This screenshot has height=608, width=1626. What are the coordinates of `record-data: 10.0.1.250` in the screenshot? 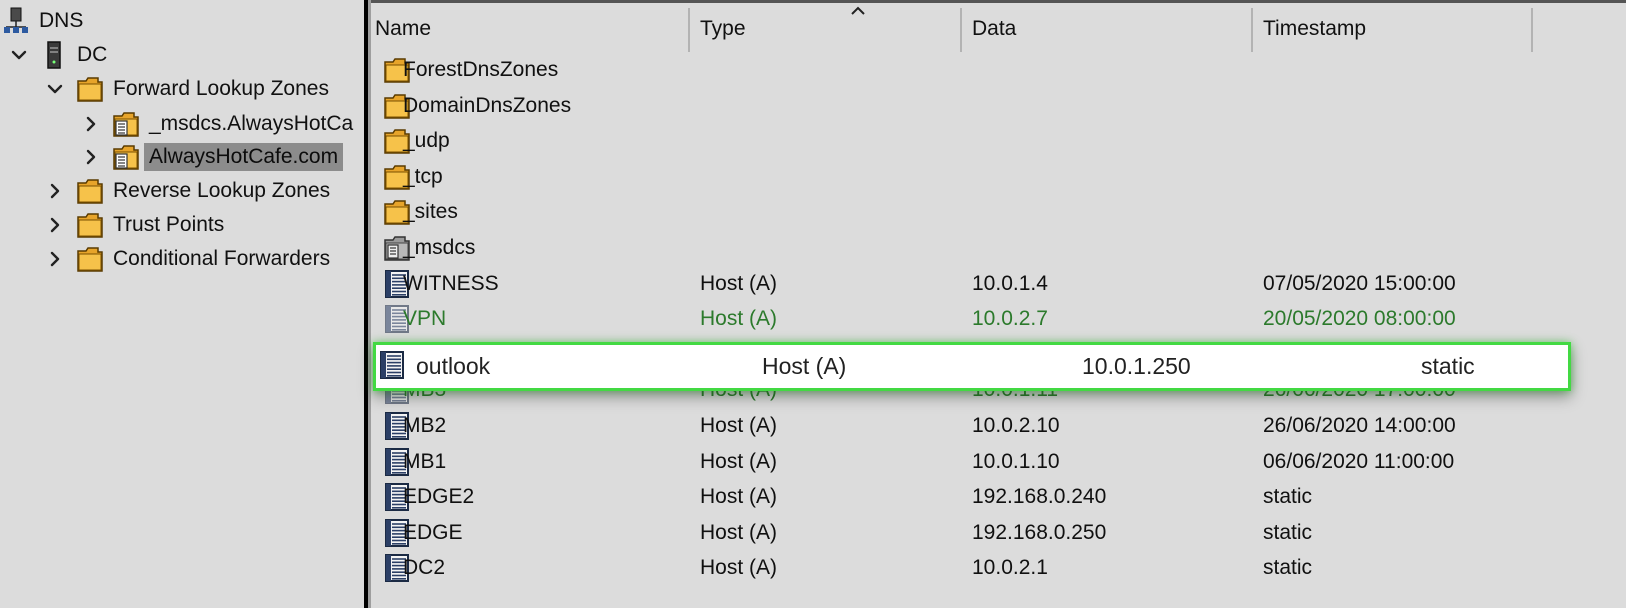 It's located at (1136, 366).